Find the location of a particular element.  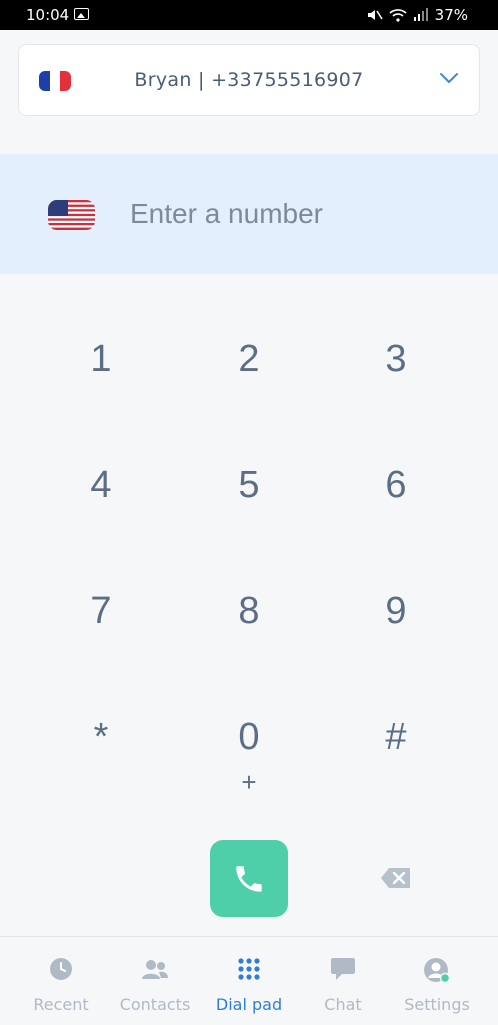

dialpad-icon is located at coordinates (249, 969).